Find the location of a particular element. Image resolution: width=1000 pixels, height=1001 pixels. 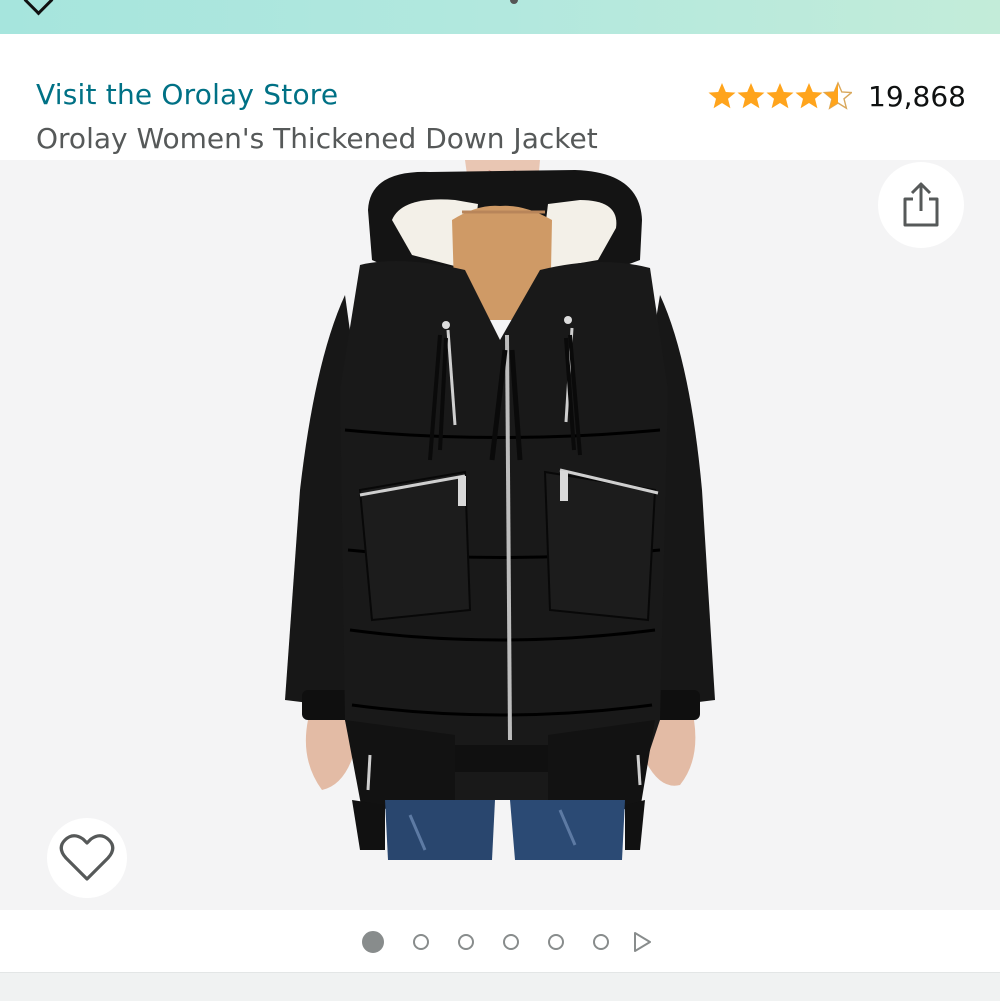

star-rating is located at coordinates (780, 96).